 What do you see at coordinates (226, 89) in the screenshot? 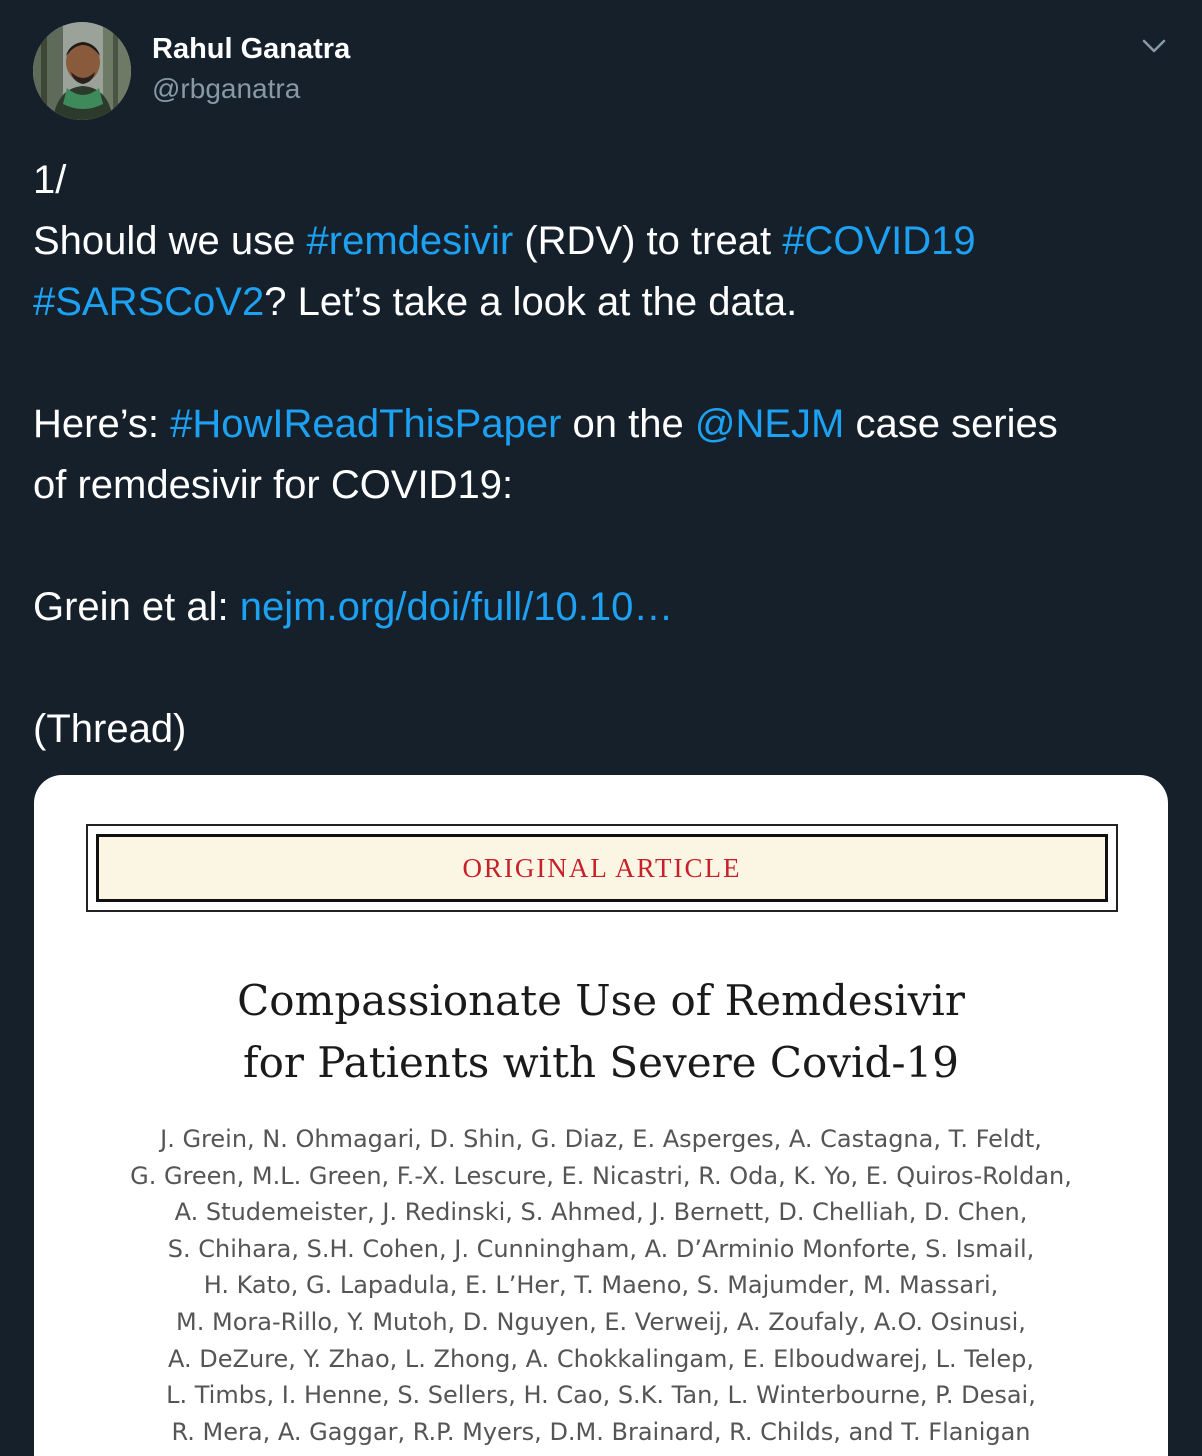
I see `user-handle: @rbganatra` at bounding box center [226, 89].